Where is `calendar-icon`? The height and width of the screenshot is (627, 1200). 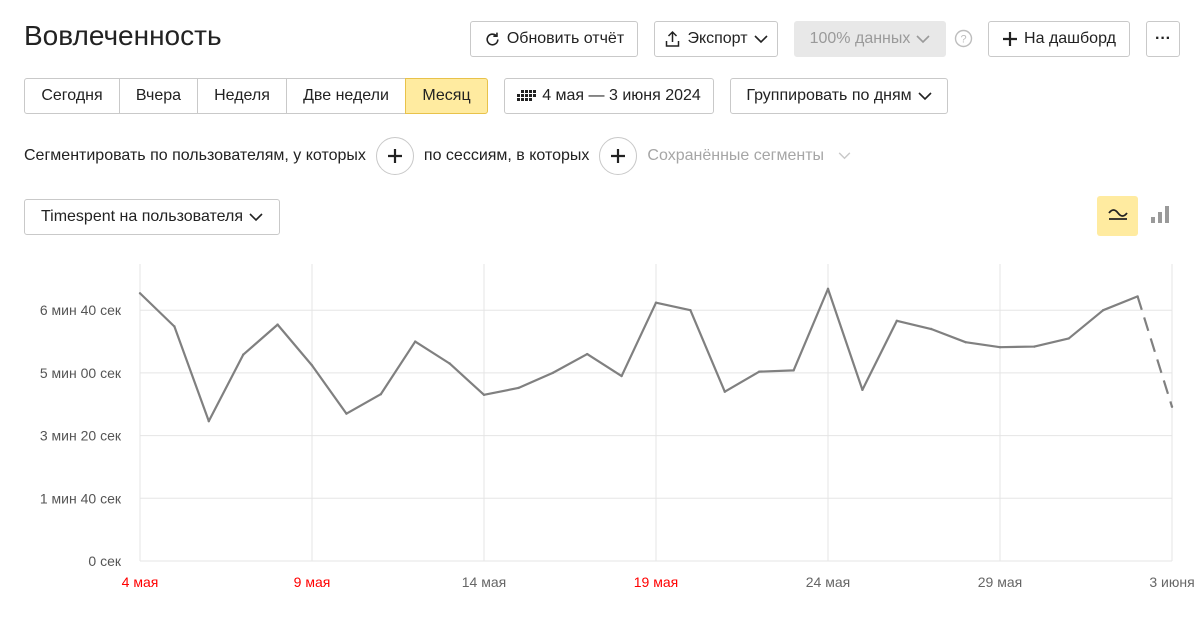
calendar-icon is located at coordinates (527, 96).